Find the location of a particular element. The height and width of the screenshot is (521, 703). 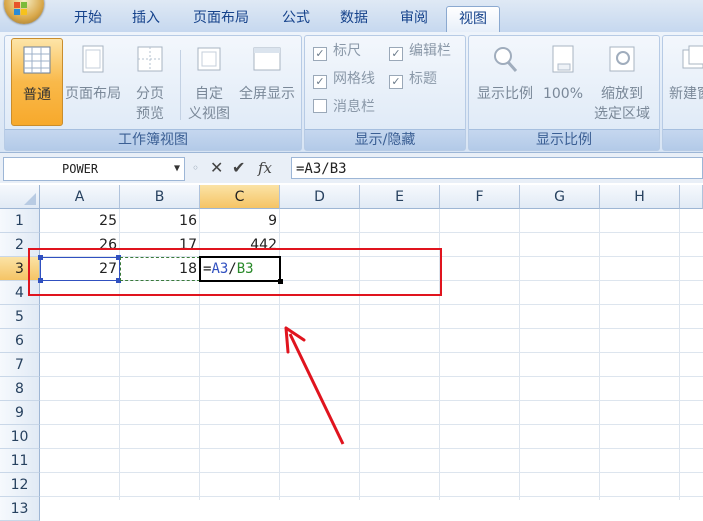

headings-checkbox: ✓ 标题 is located at coordinates (413, 79).